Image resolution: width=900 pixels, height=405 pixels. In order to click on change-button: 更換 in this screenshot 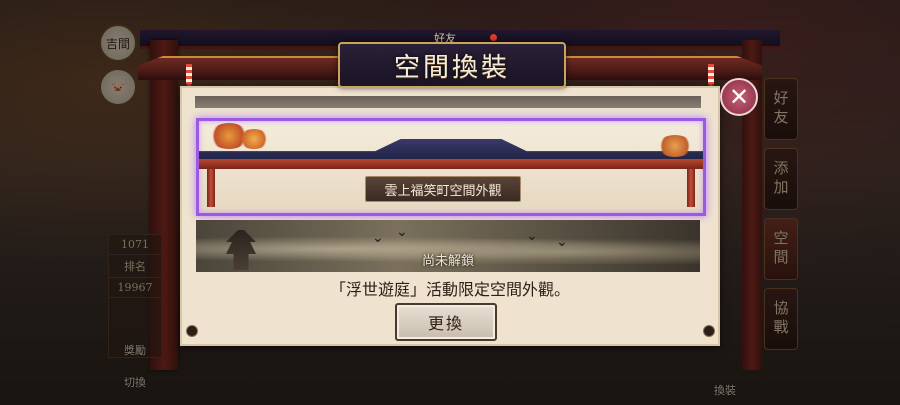, I will do `click(446, 322)`.